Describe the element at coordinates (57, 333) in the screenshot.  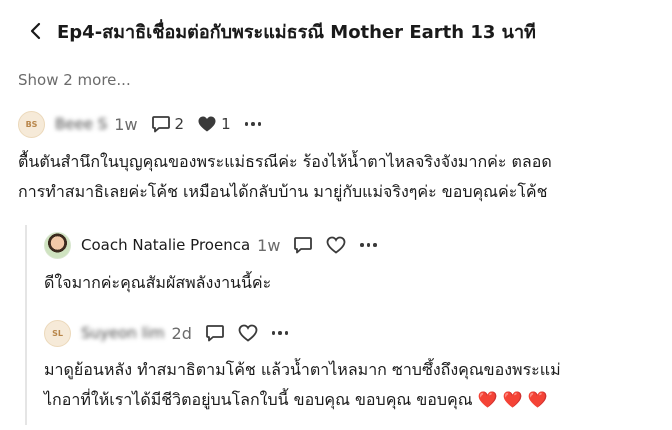
I see `avatar: SL` at that location.